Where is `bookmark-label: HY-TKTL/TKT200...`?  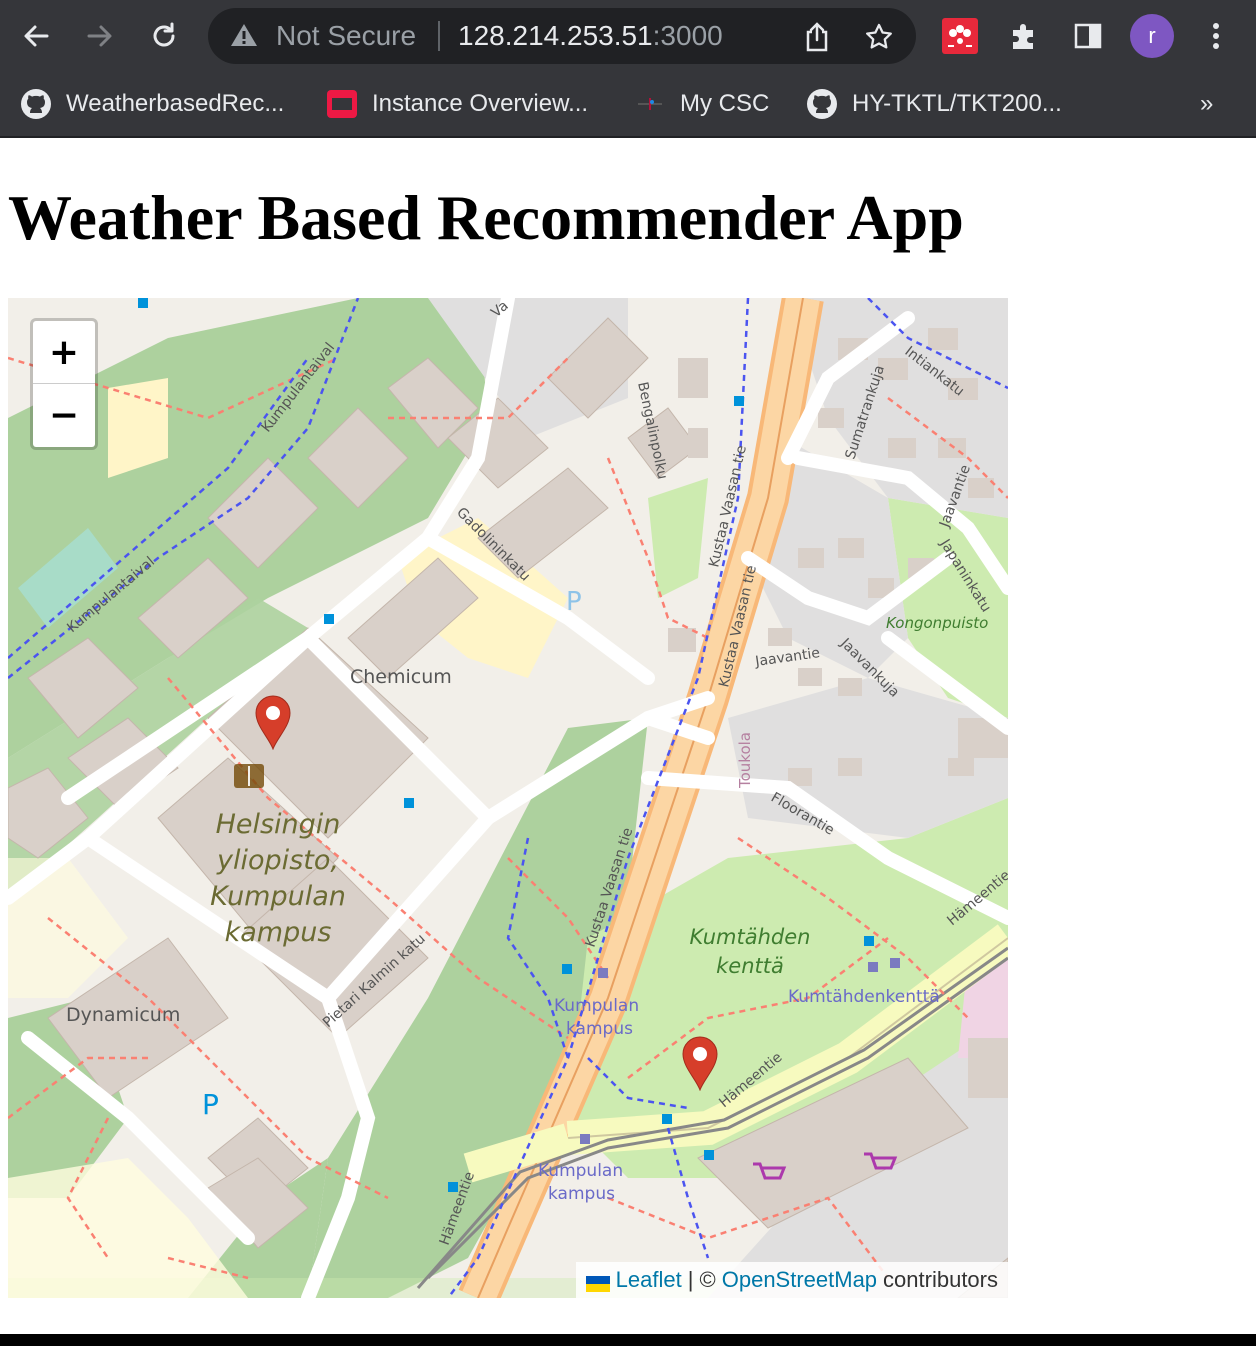
bookmark-label: HY-TKTL/TKT200... is located at coordinates (957, 103).